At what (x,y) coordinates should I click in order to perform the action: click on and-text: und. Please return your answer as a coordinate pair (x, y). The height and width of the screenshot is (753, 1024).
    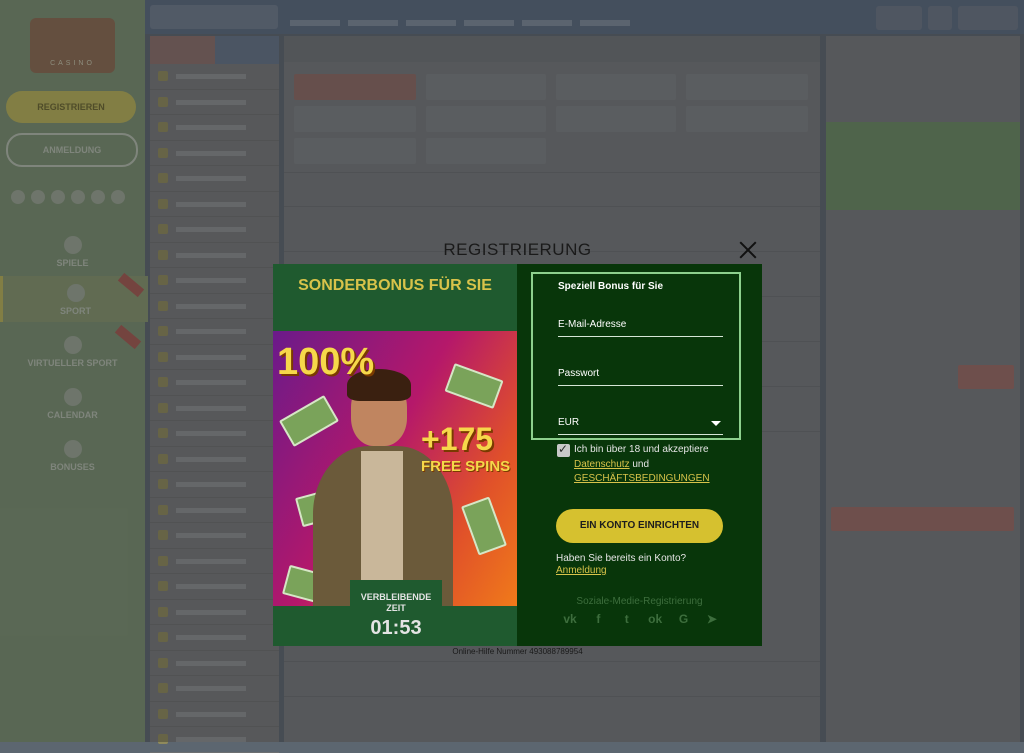
    Looking at the image, I should click on (641, 464).